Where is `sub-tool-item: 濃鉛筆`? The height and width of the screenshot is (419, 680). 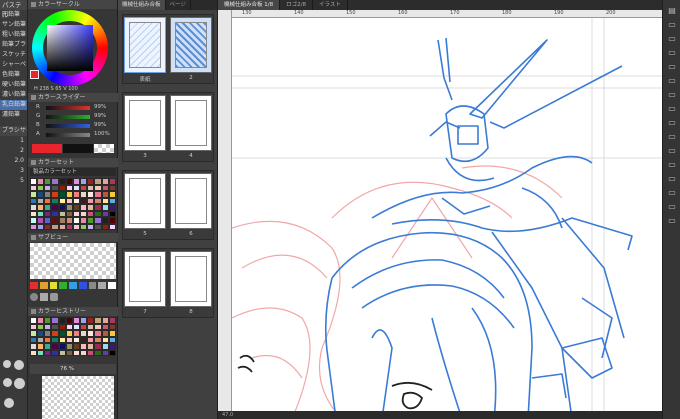
sub-tool-item: 濃鉛筆 is located at coordinates (13, 115).